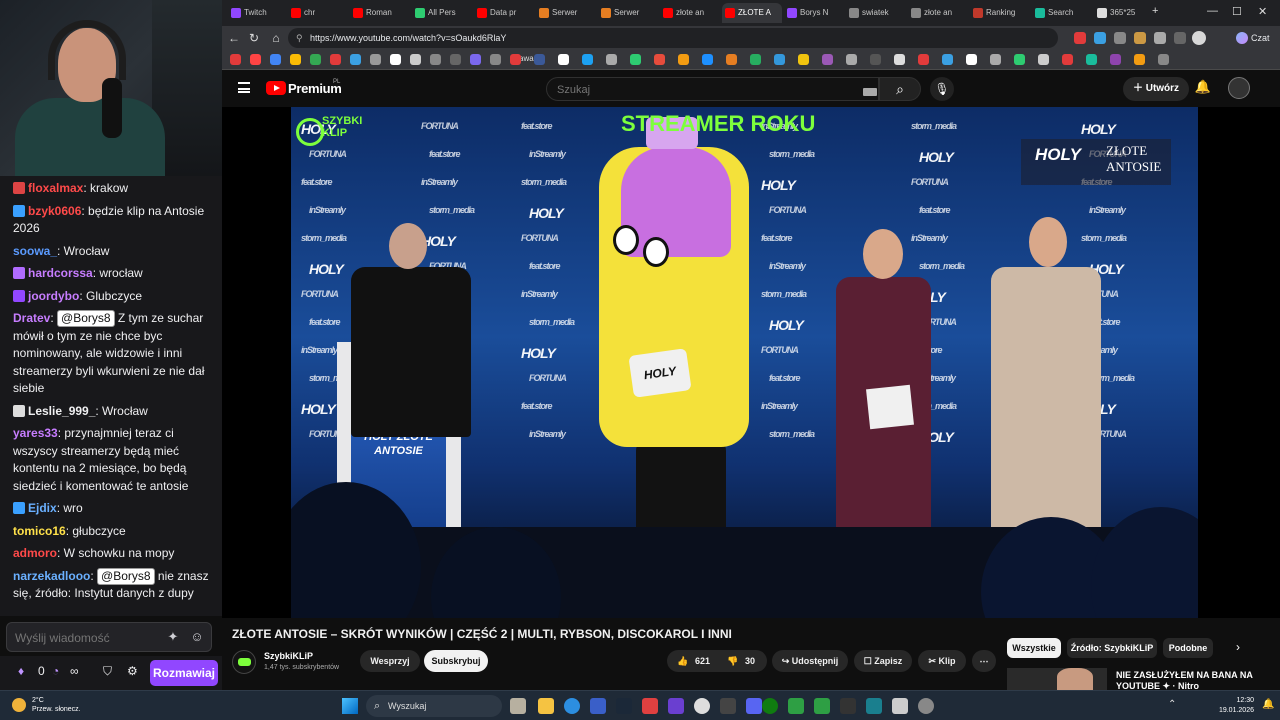 This screenshot has width=1280, height=720. I want to click on account-avatar, so click(1239, 88).